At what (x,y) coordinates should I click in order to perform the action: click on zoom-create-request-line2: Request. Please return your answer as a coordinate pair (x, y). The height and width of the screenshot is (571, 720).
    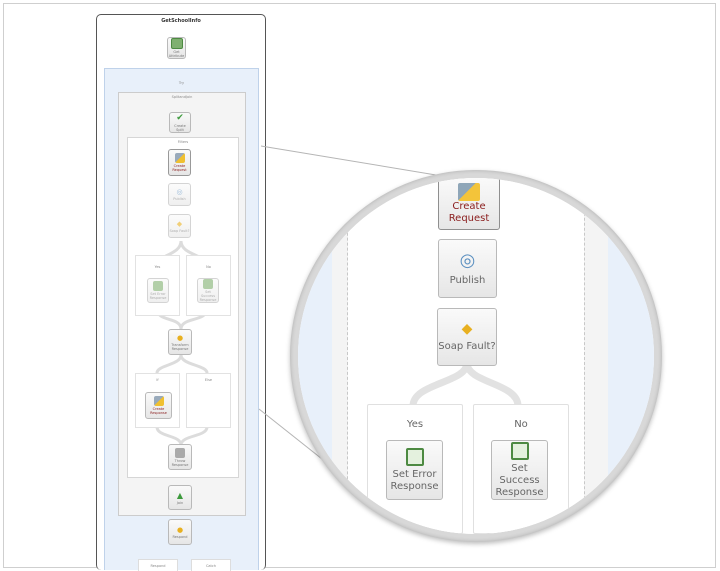
    Looking at the image, I should click on (469, 218).